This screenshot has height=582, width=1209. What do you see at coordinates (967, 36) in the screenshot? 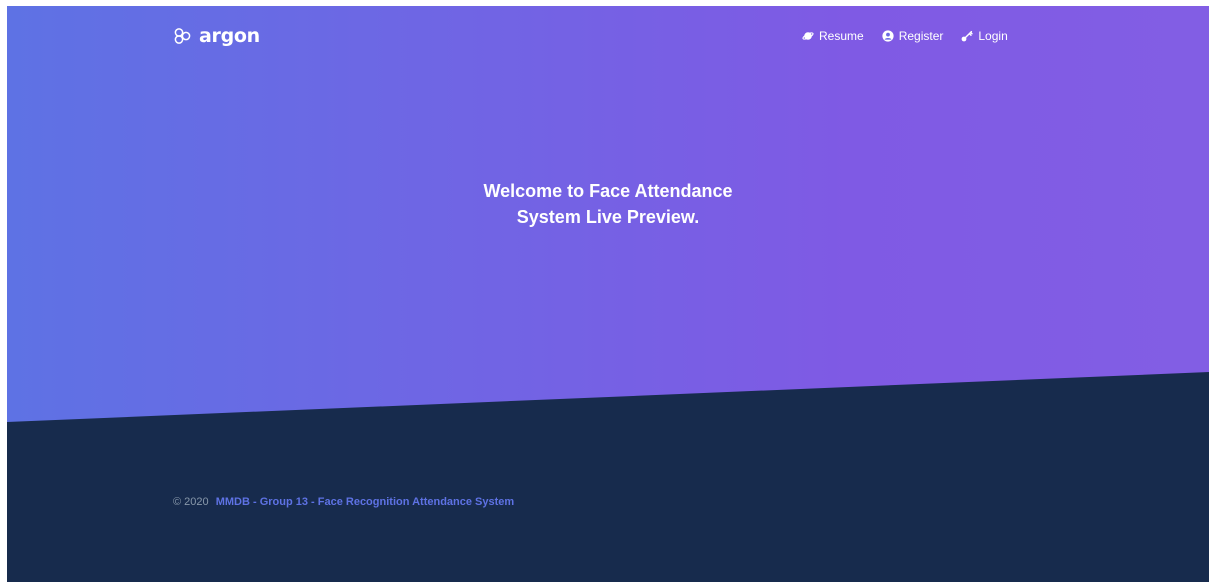
I see `key-icon` at bounding box center [967, 36].